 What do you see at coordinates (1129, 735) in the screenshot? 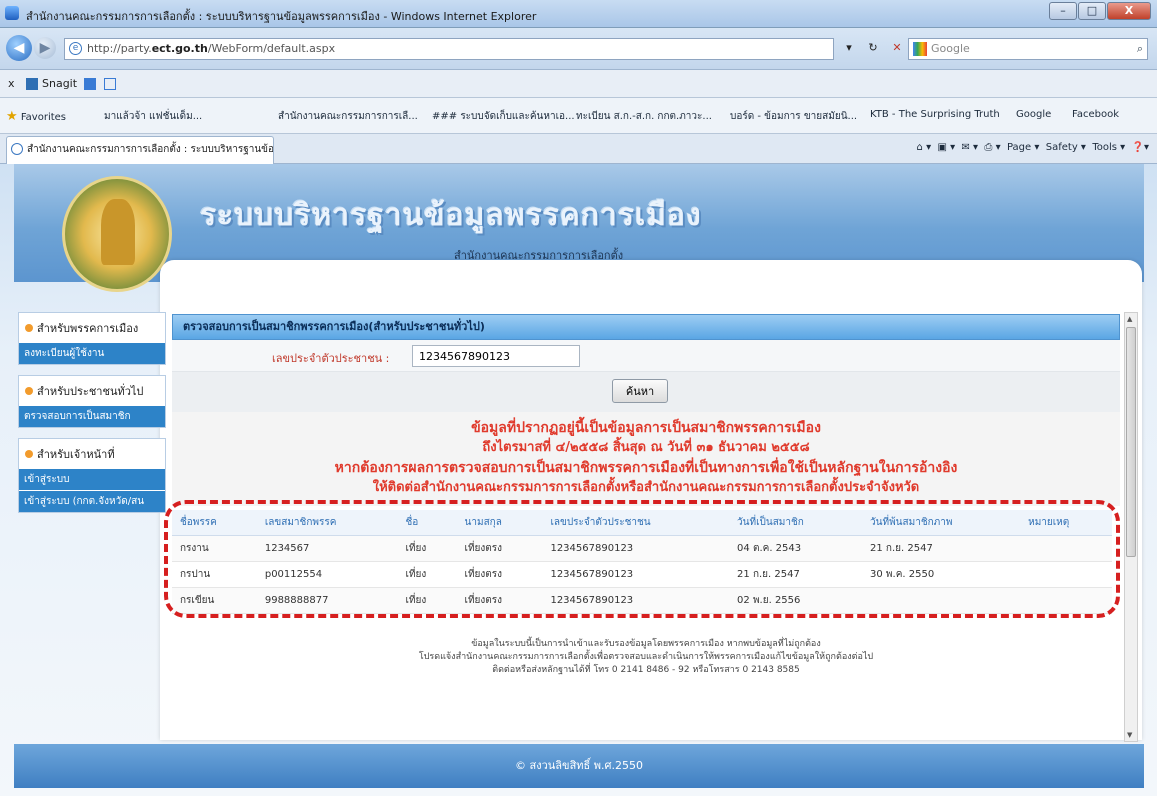
I see `scroll-down-arrow-icon: ▼` at bounding box center [1129, 735].